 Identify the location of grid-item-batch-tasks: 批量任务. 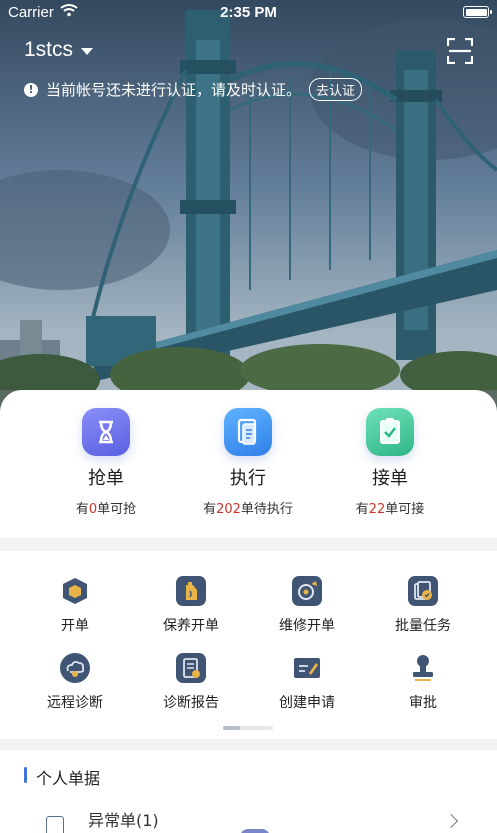
(423, 605).